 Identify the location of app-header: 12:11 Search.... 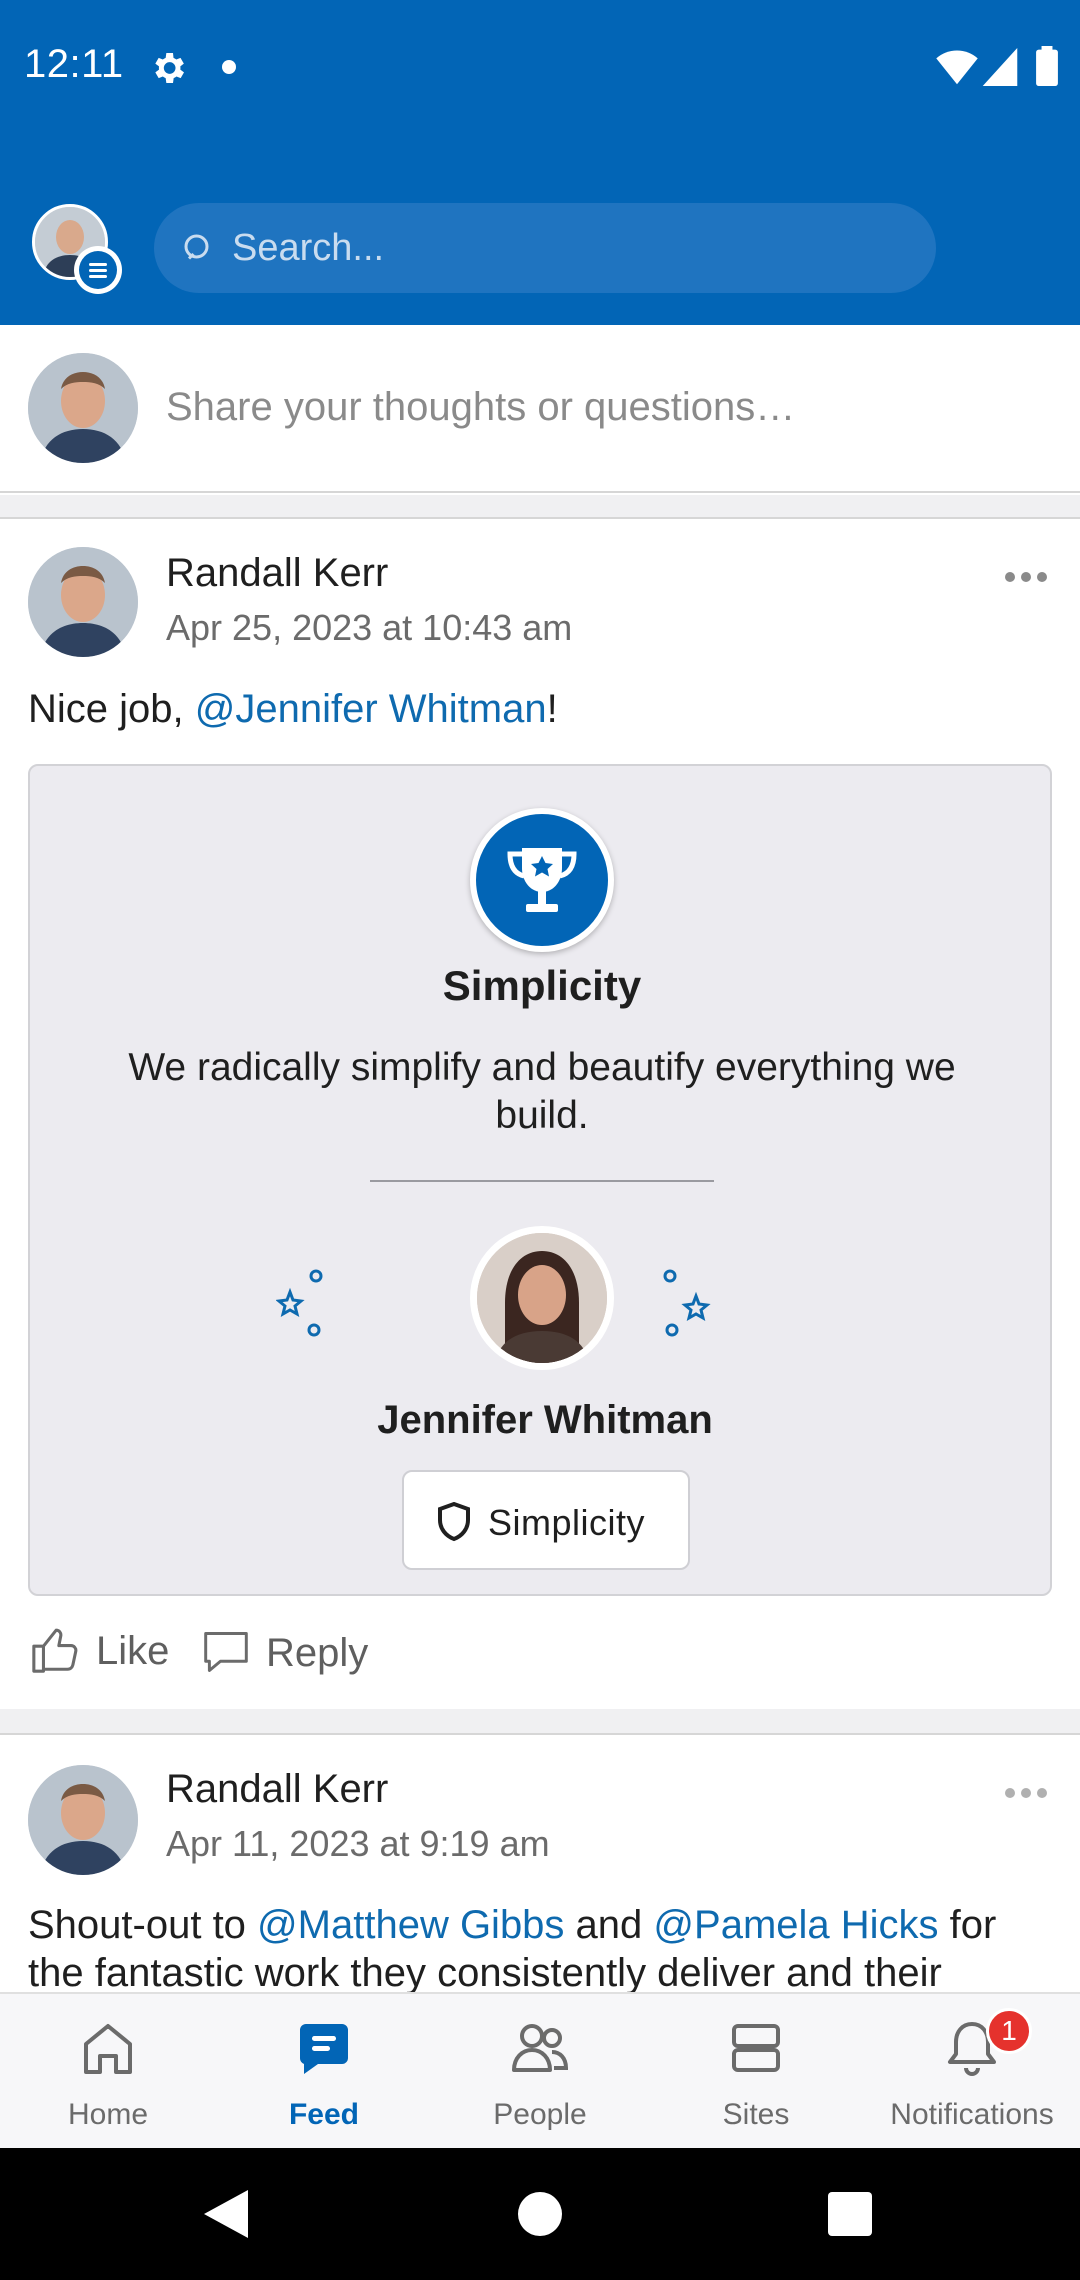
(540, 162).